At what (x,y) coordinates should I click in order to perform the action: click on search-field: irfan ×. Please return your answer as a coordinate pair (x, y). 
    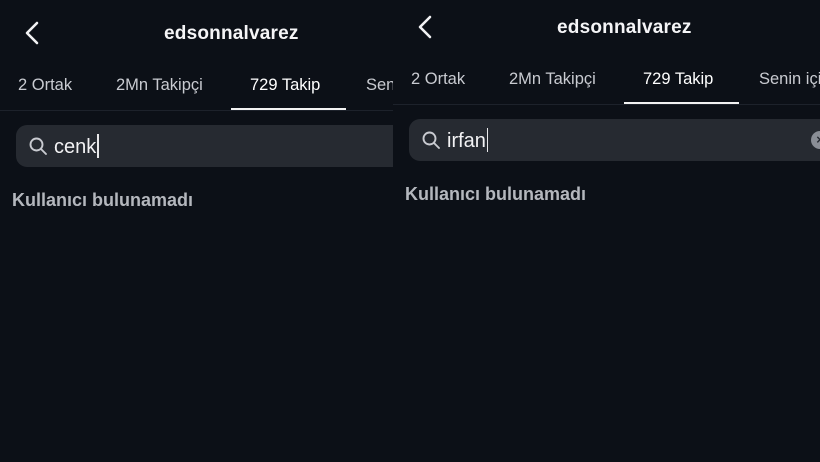
    Looking at the image, I should click on (614, 140).